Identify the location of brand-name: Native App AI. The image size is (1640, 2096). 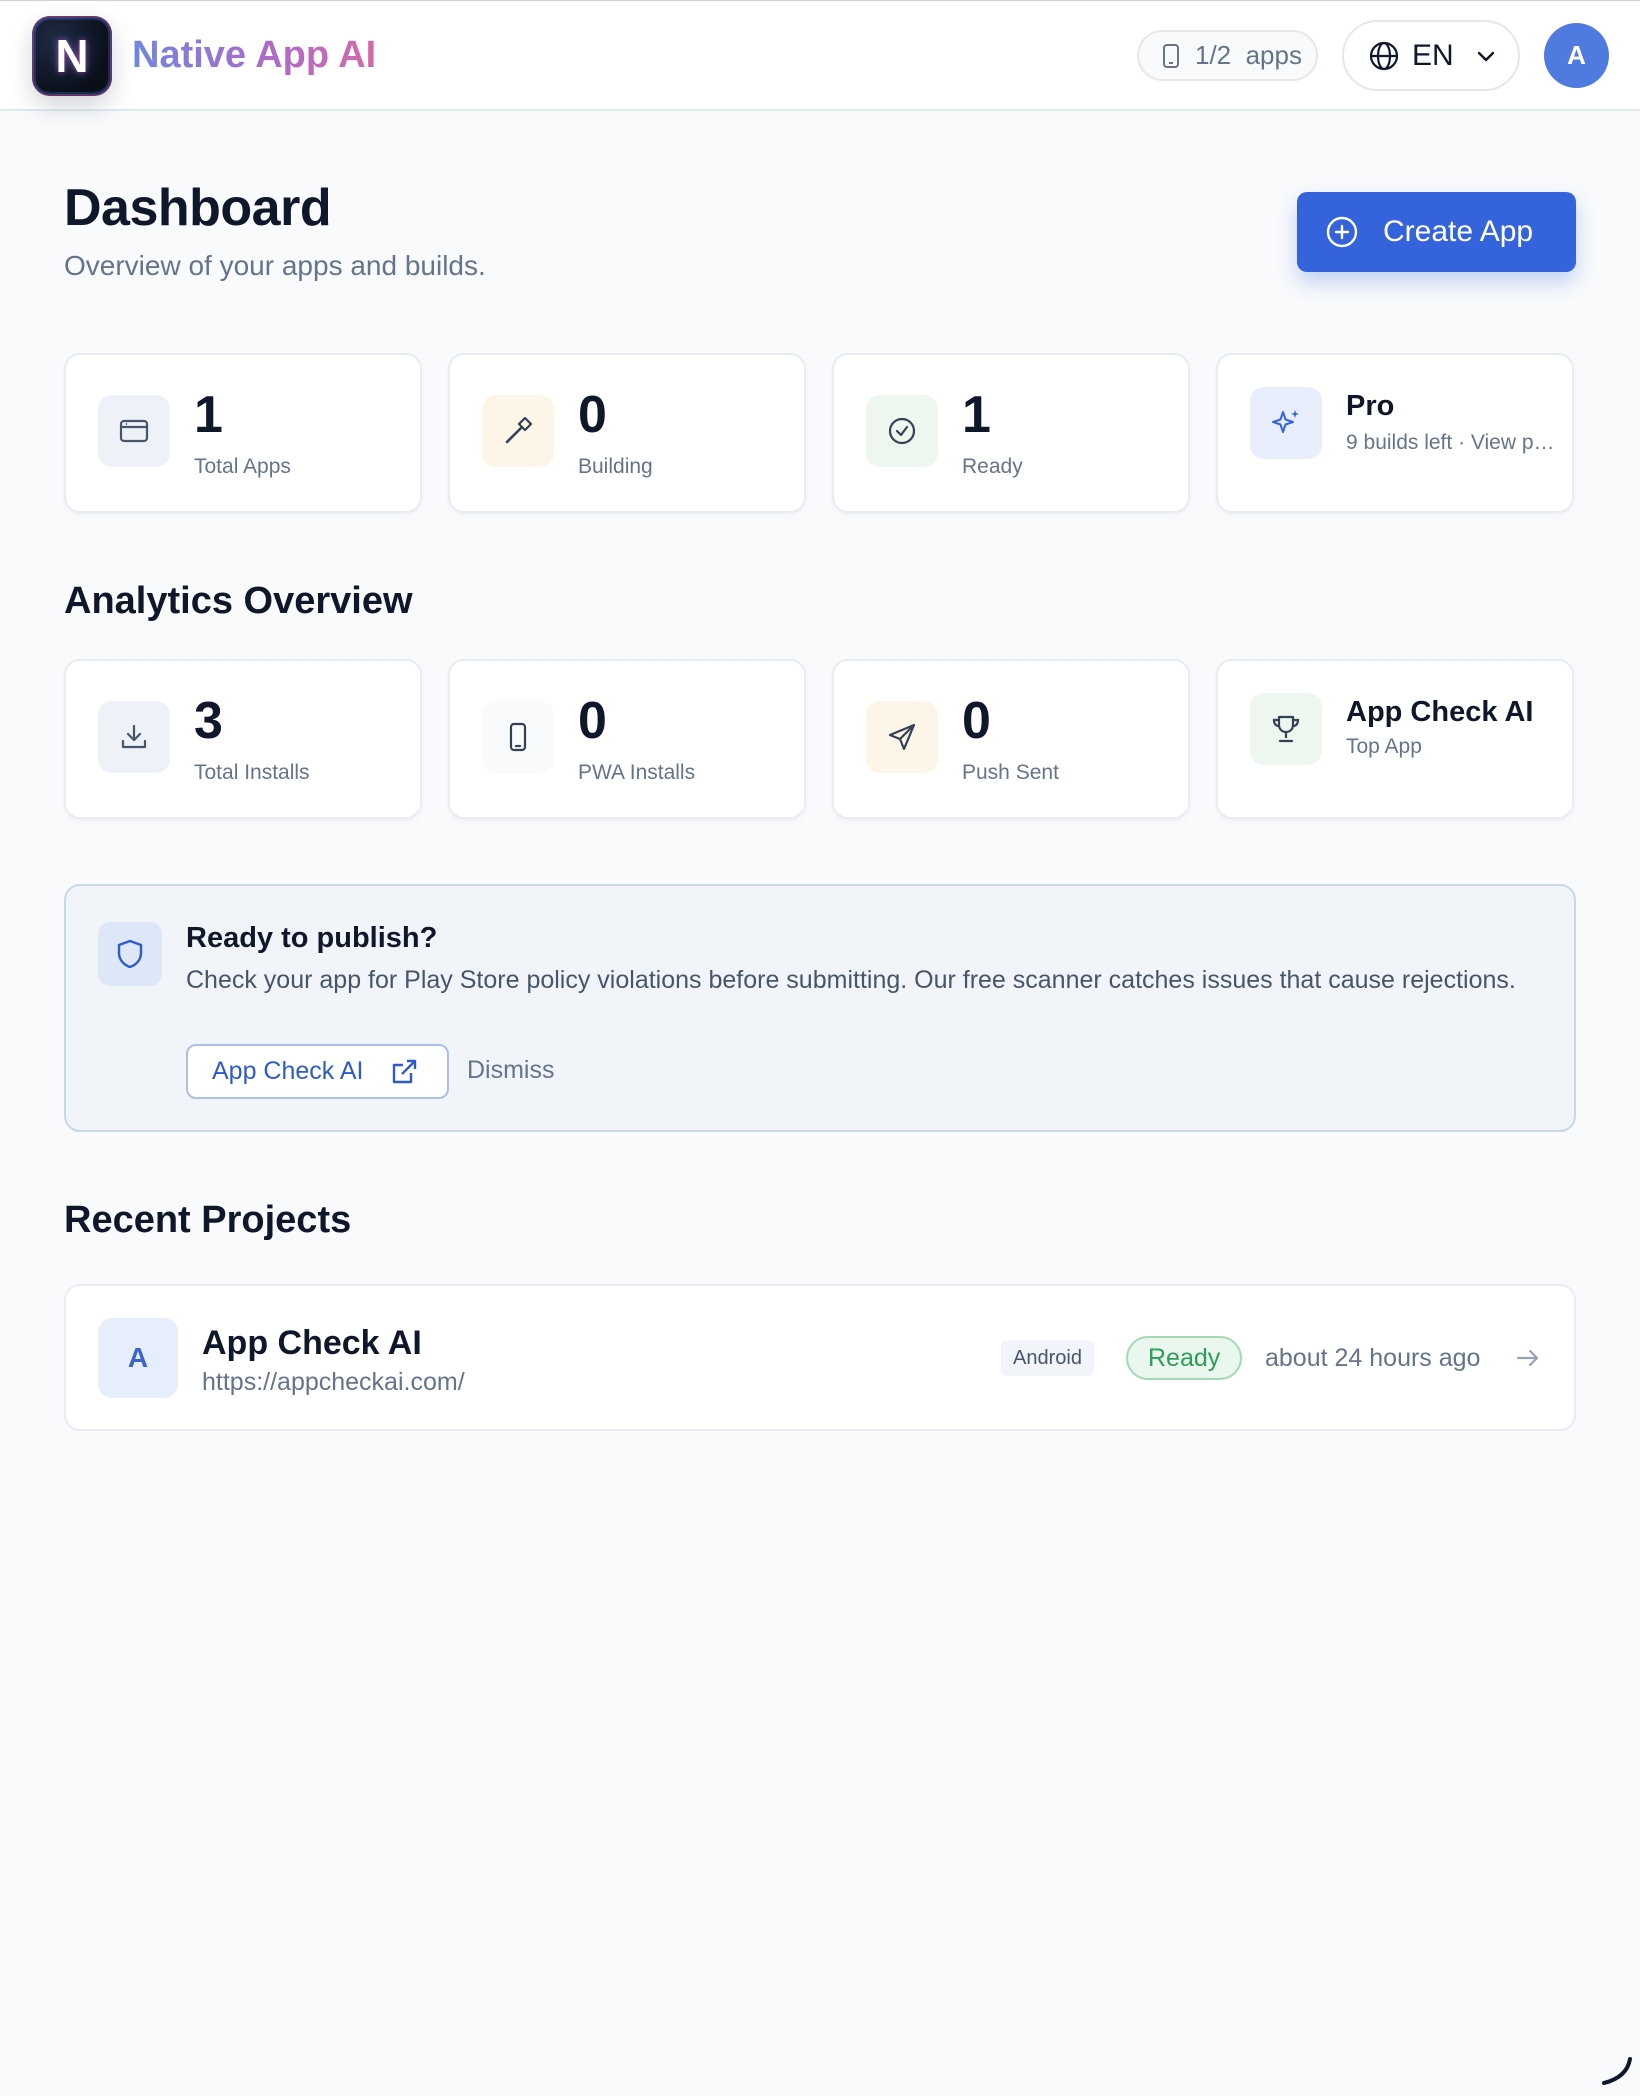
(254, 55).